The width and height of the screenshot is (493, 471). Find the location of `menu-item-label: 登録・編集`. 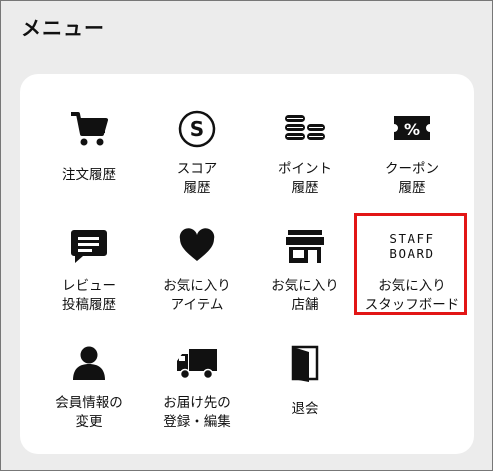

menu-item-label: 登録・編集 is located at coordinates (197, 422).